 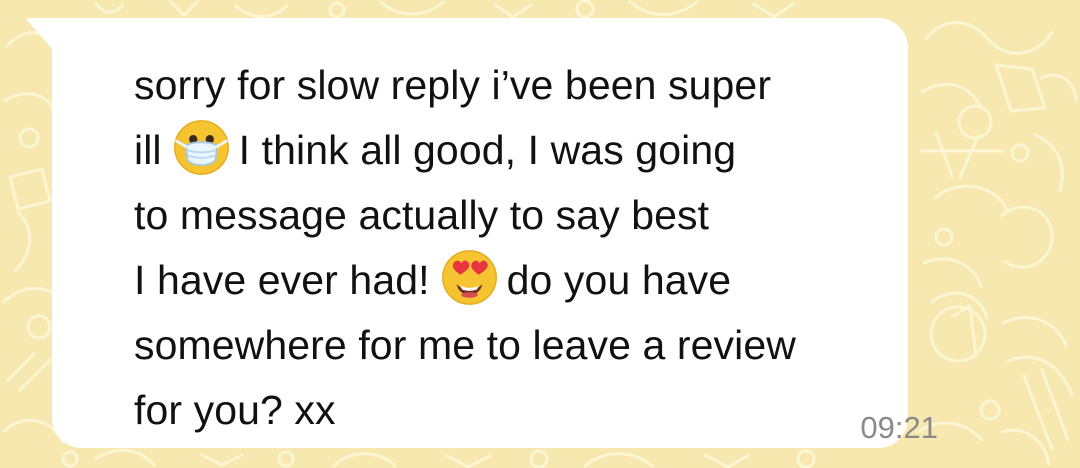 I want to click on heart-eyes-emoji-icon, so click(x=469, y=277).